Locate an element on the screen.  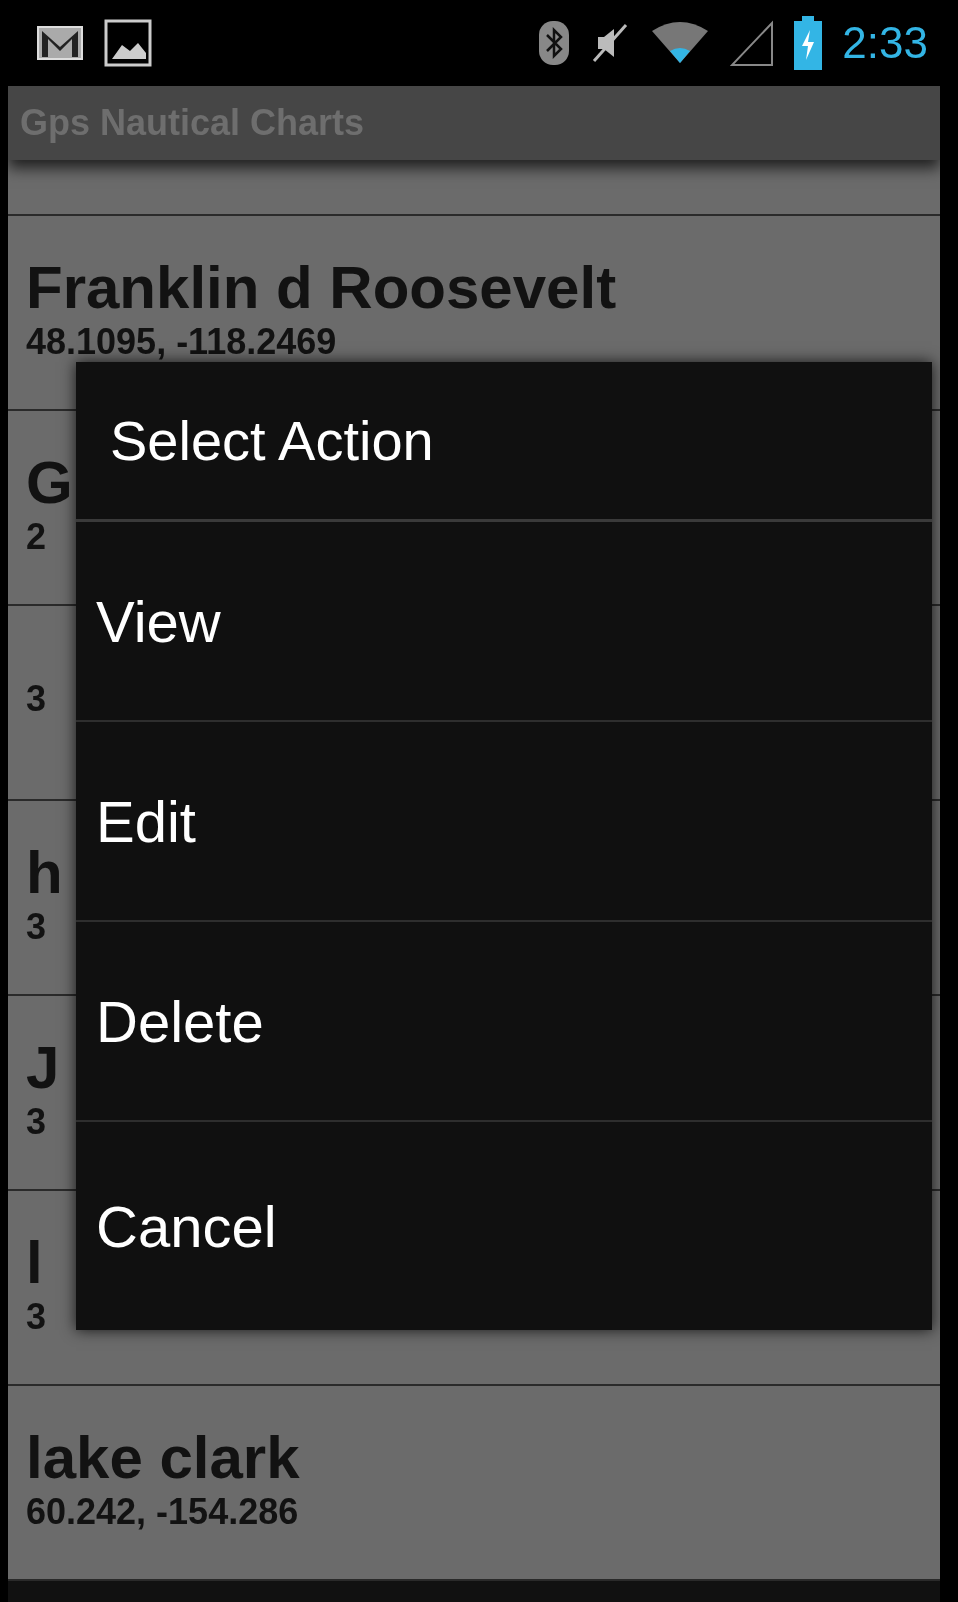
action-item: Cancel is located at coordinates (504, 1226).